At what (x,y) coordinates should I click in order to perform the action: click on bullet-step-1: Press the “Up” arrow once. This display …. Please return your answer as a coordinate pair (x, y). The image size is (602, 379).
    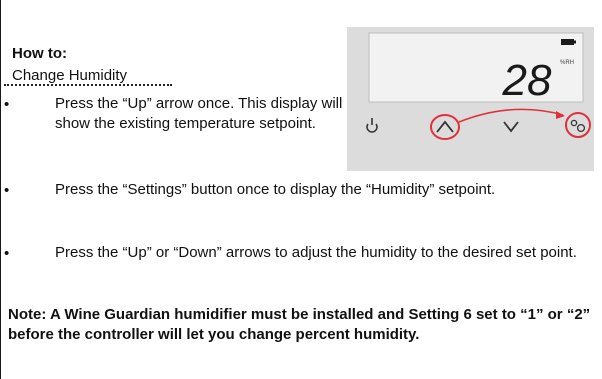
    Looking at the image, I should click on (199, 113).